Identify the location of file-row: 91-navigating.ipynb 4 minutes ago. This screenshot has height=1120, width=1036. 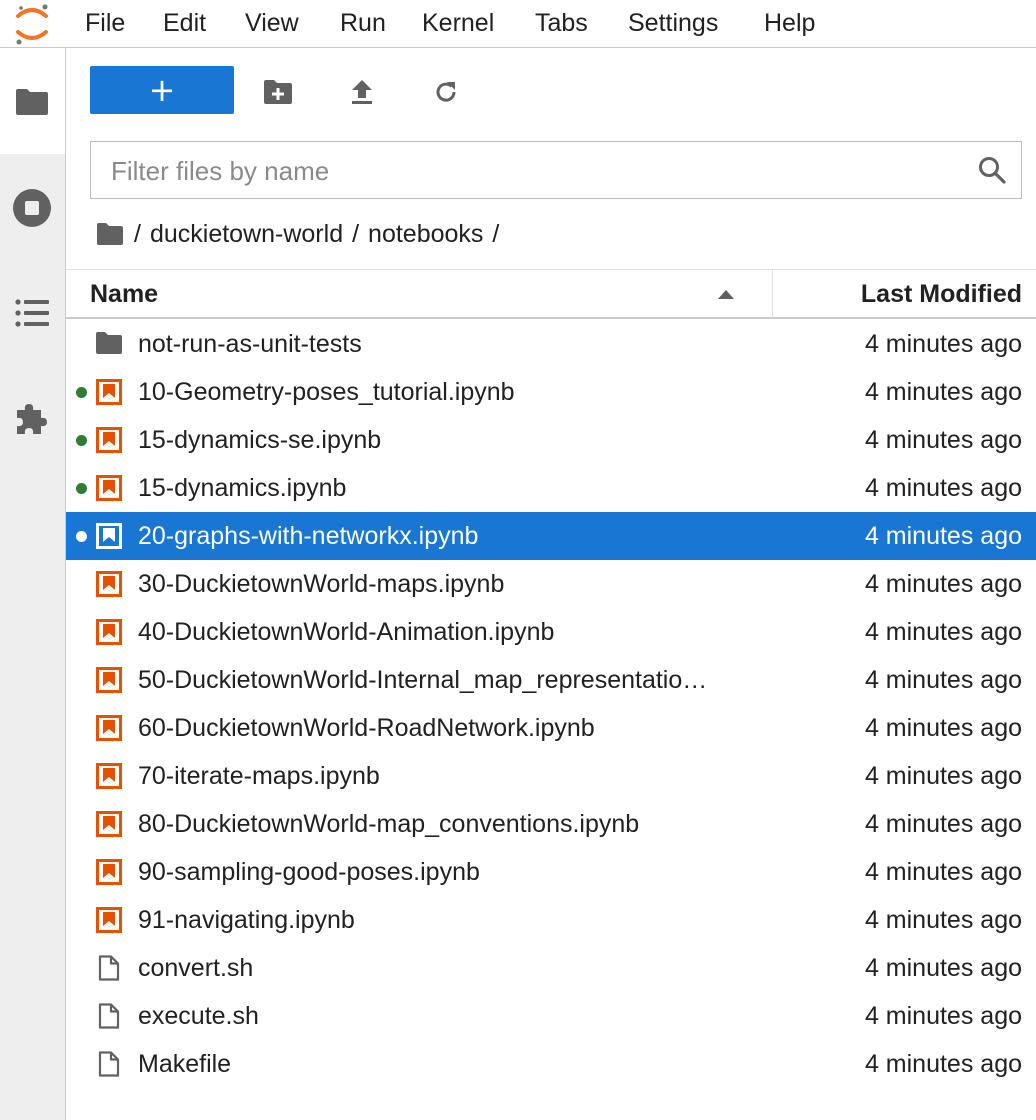
(551, 920).